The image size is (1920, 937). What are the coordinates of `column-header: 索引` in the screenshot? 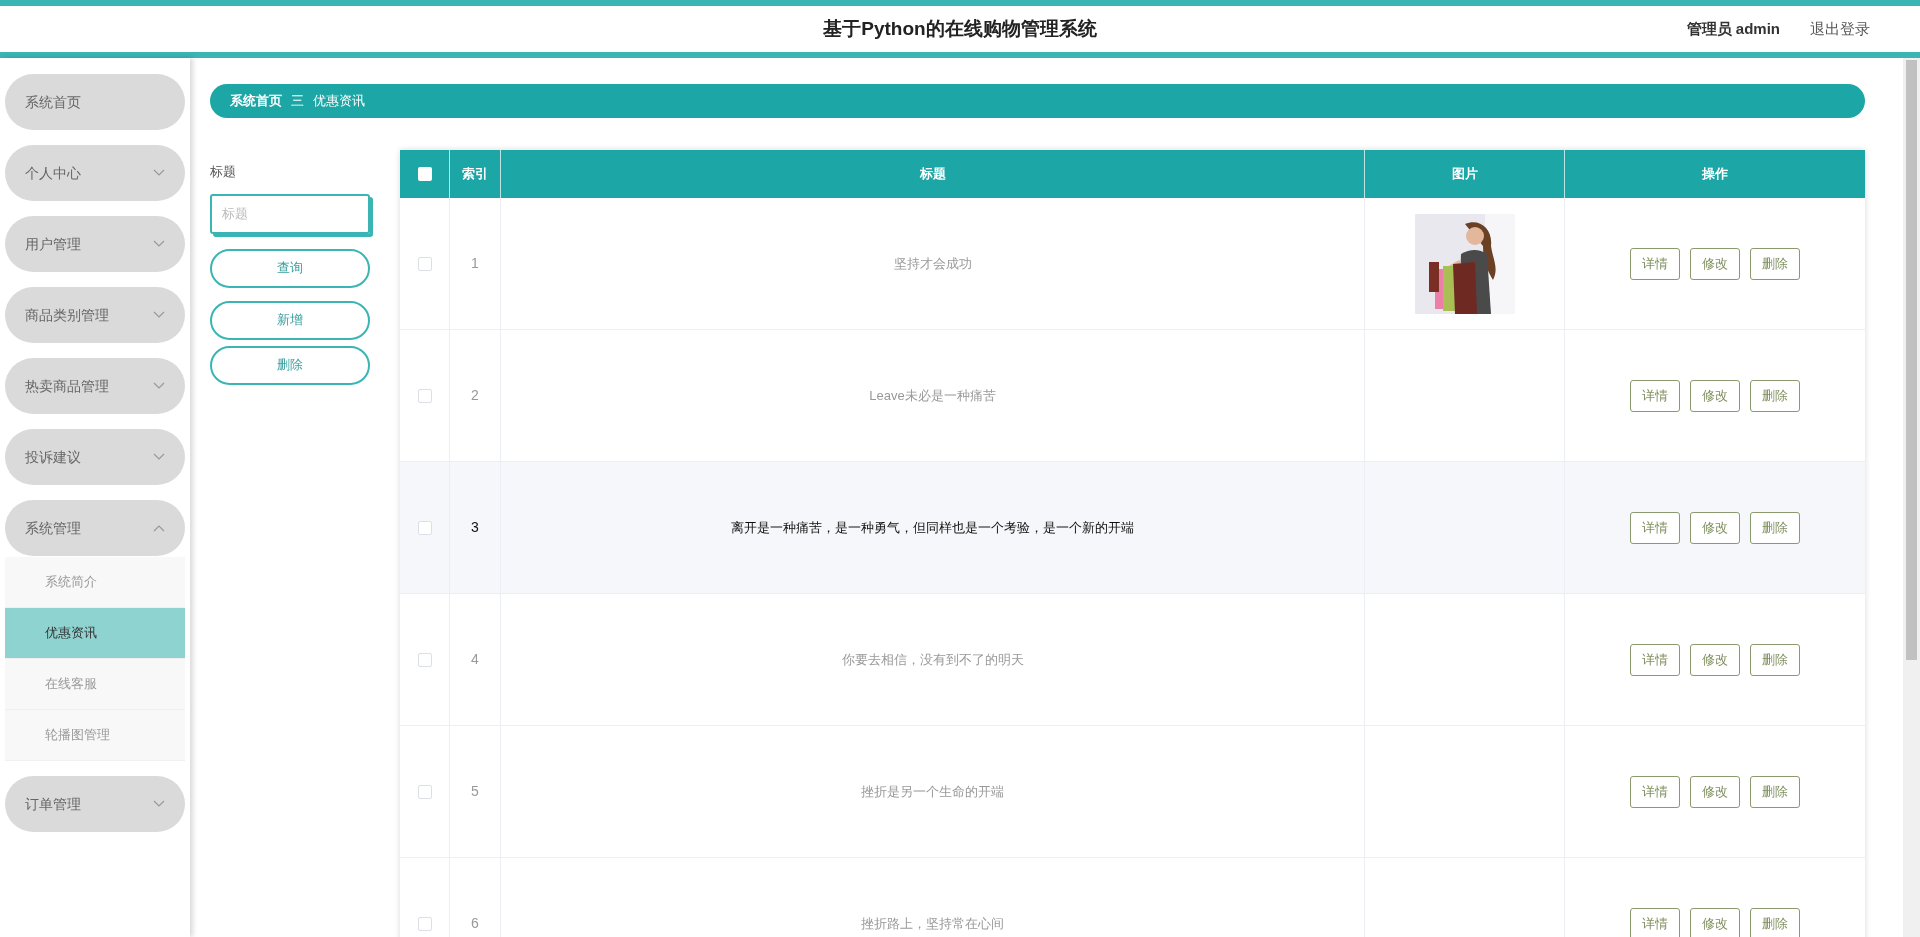 It's located at (475, 174).